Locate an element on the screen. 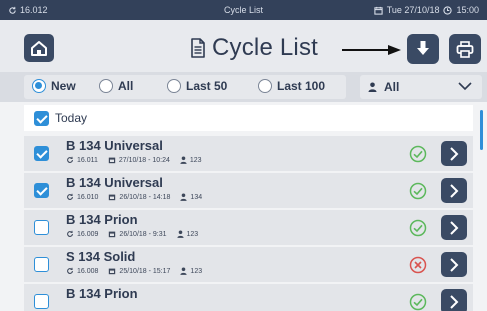 This screenshot has height=311, width=487. download-button is located at coordinates (423, 49).